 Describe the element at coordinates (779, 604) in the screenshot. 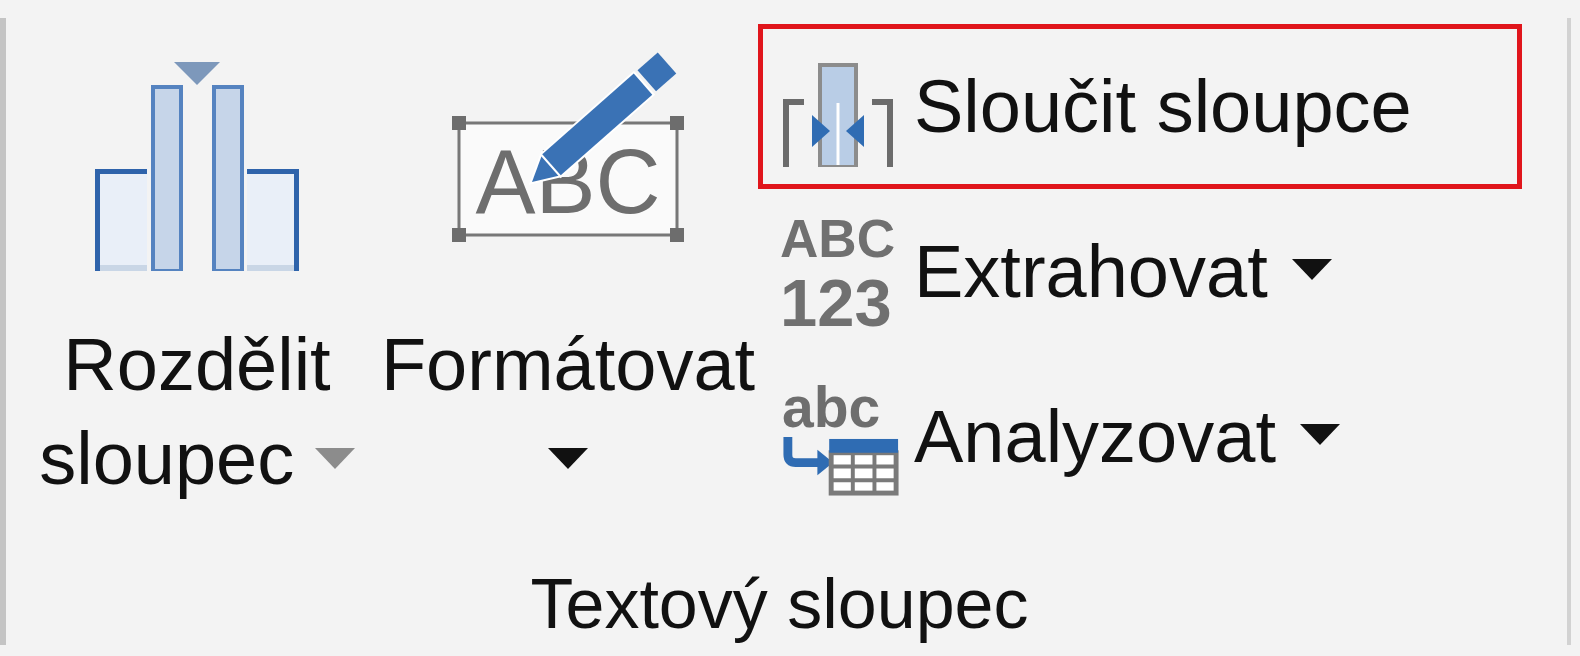

I see `group-title: Textový sloupec` at that location.